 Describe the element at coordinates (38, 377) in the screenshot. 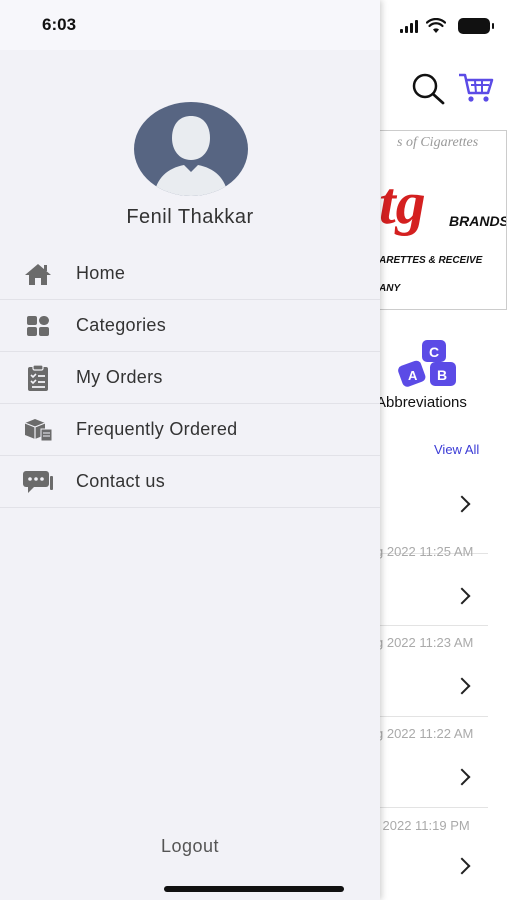

I see `clipboard-icon` at that location.